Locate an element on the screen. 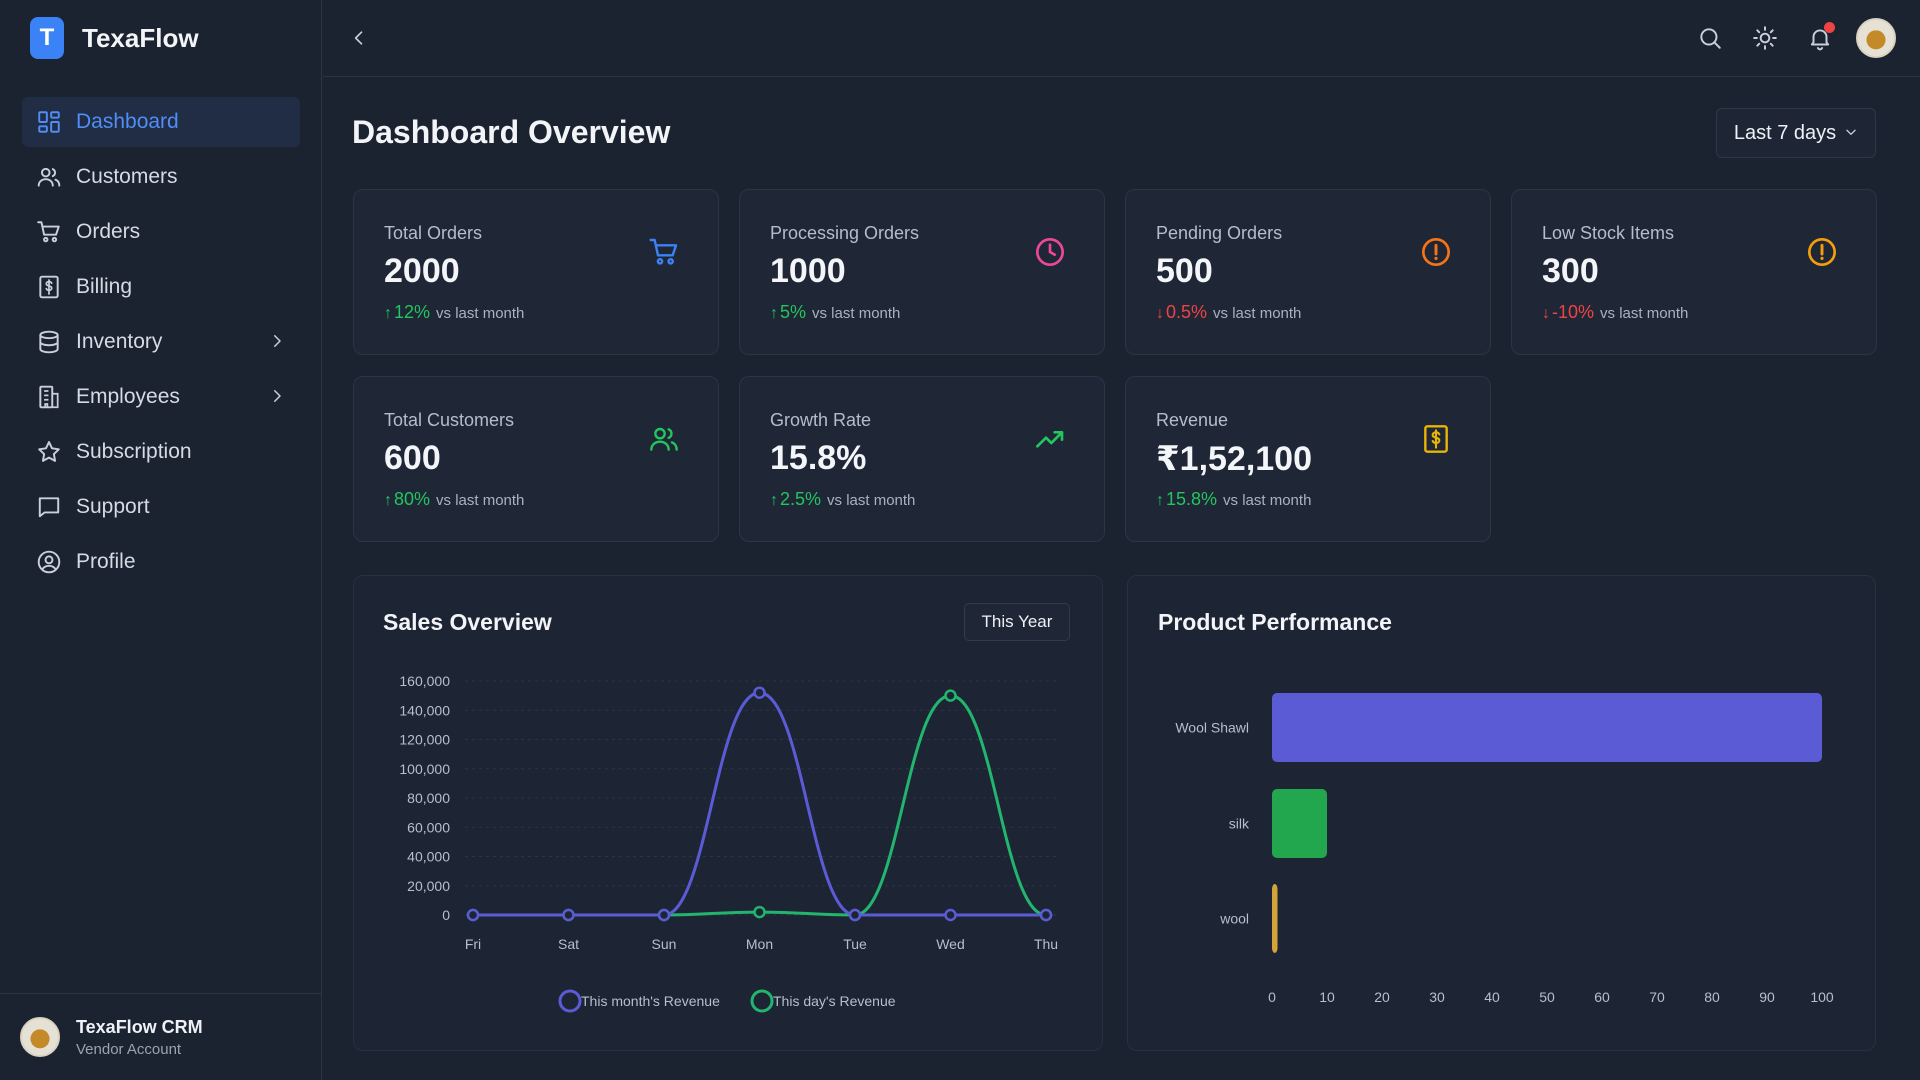  stat-change: 5% is located at coordinates (793, 312).